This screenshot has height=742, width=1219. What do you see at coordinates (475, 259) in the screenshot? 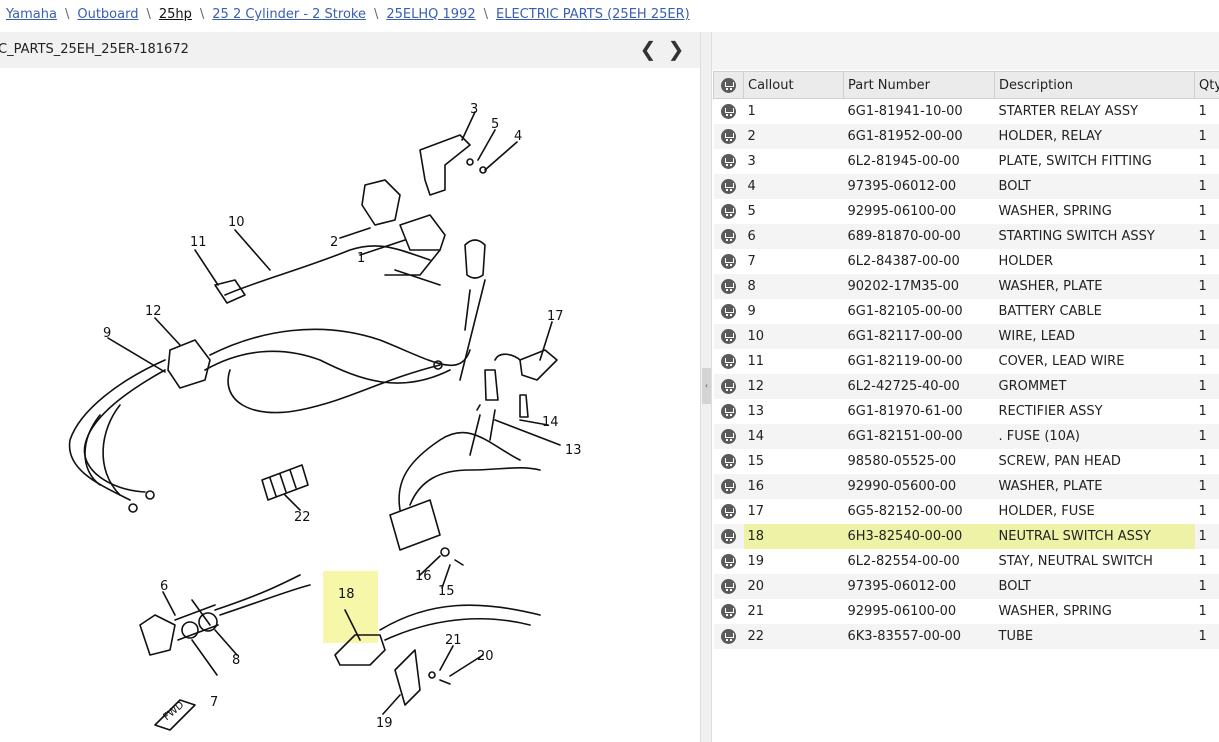
I see `cable-boot` at bounding box center [475, 259].